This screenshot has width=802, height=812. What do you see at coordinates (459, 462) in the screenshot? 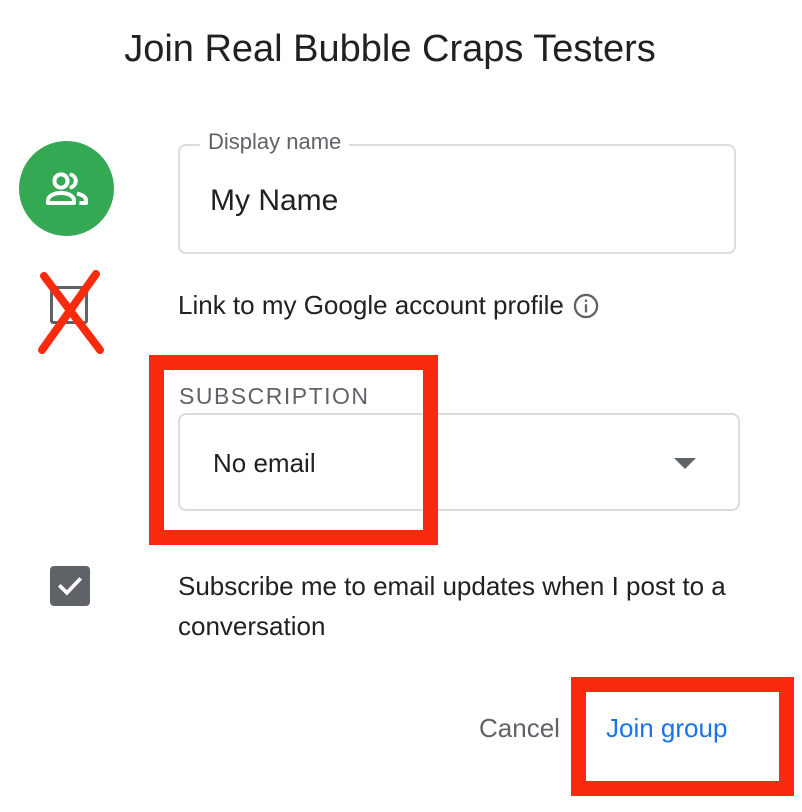
I see `subscription-select: No email` at bounding box center [459, 462].